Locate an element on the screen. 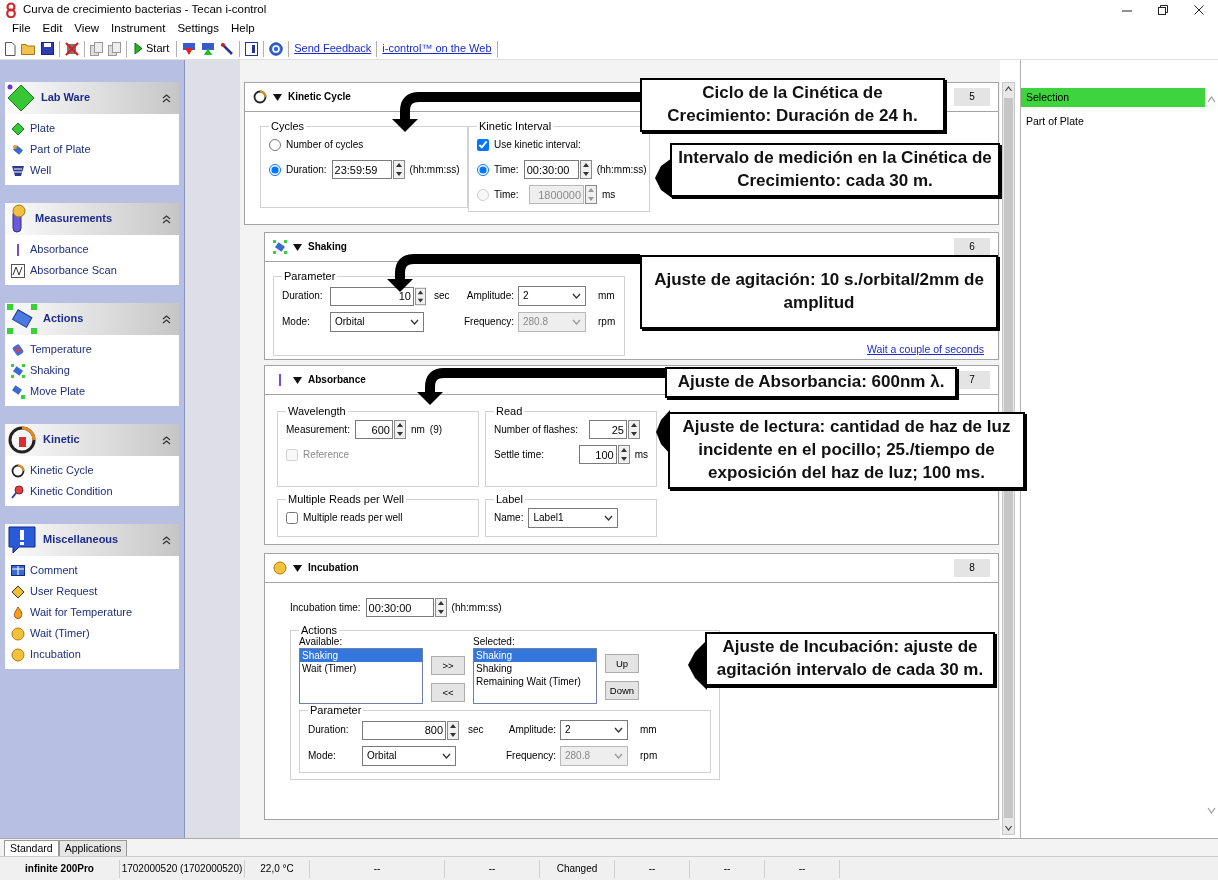 The width and height of the screenshot is (1218, 880). sidebar-item: Kinetic Cycle is located at coordinates (62, 470).